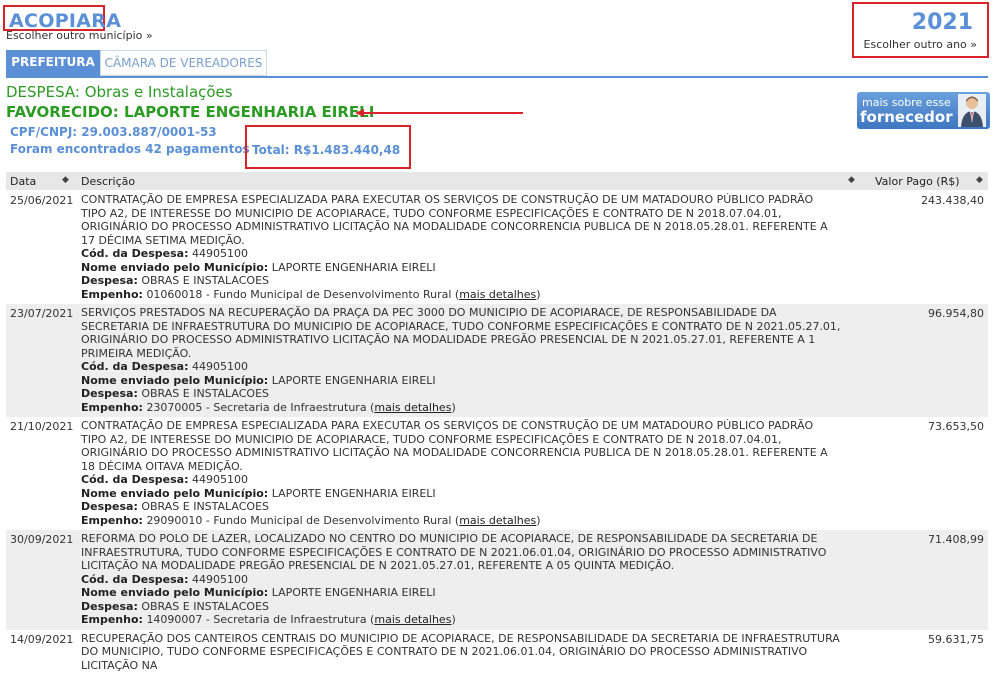 This screenshot has height=675, width=995. I want to click on row-date: 30/09/2021, so click(41, 540).